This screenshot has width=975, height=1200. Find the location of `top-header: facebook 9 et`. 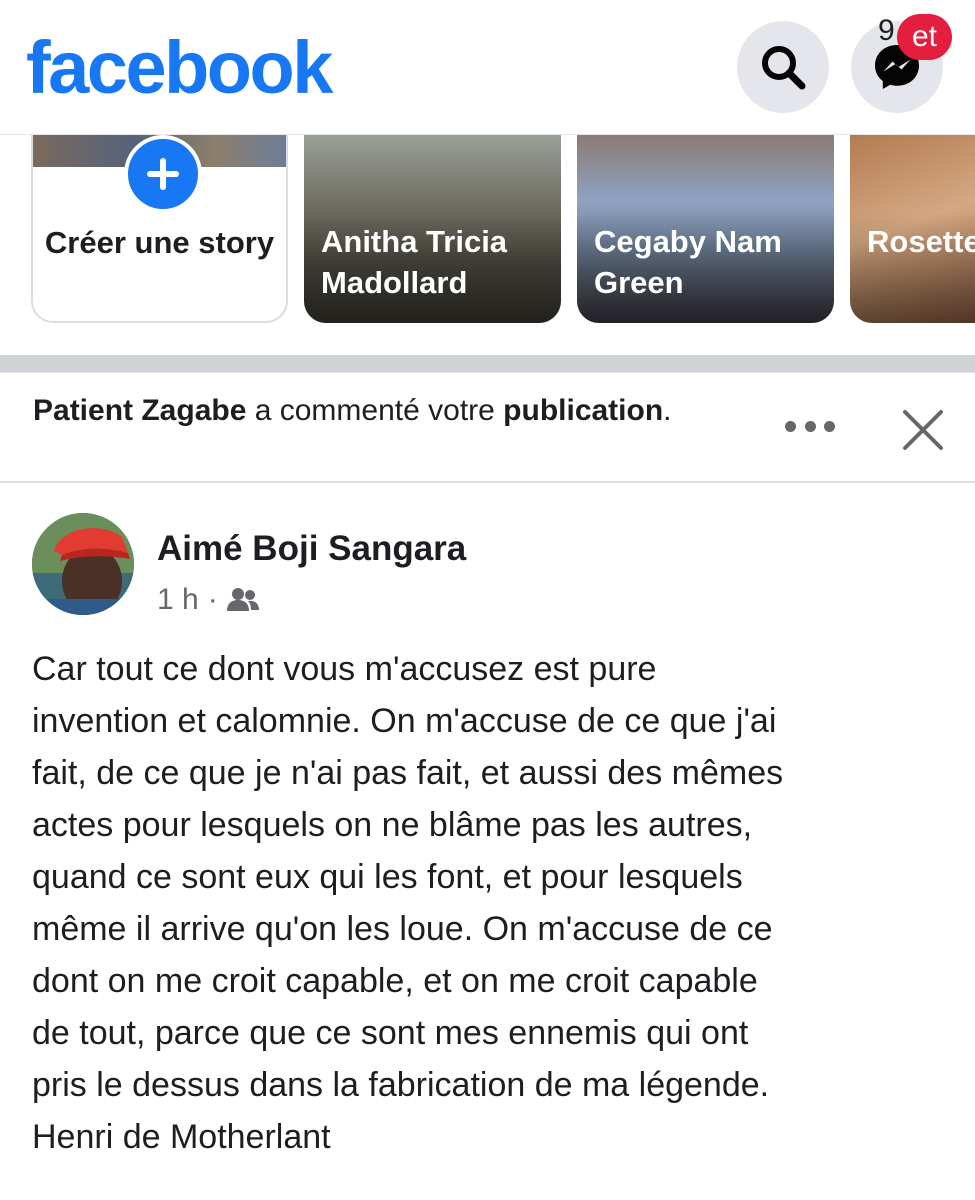

top-header: facebook 9 et is located at coordinates (487, 67).